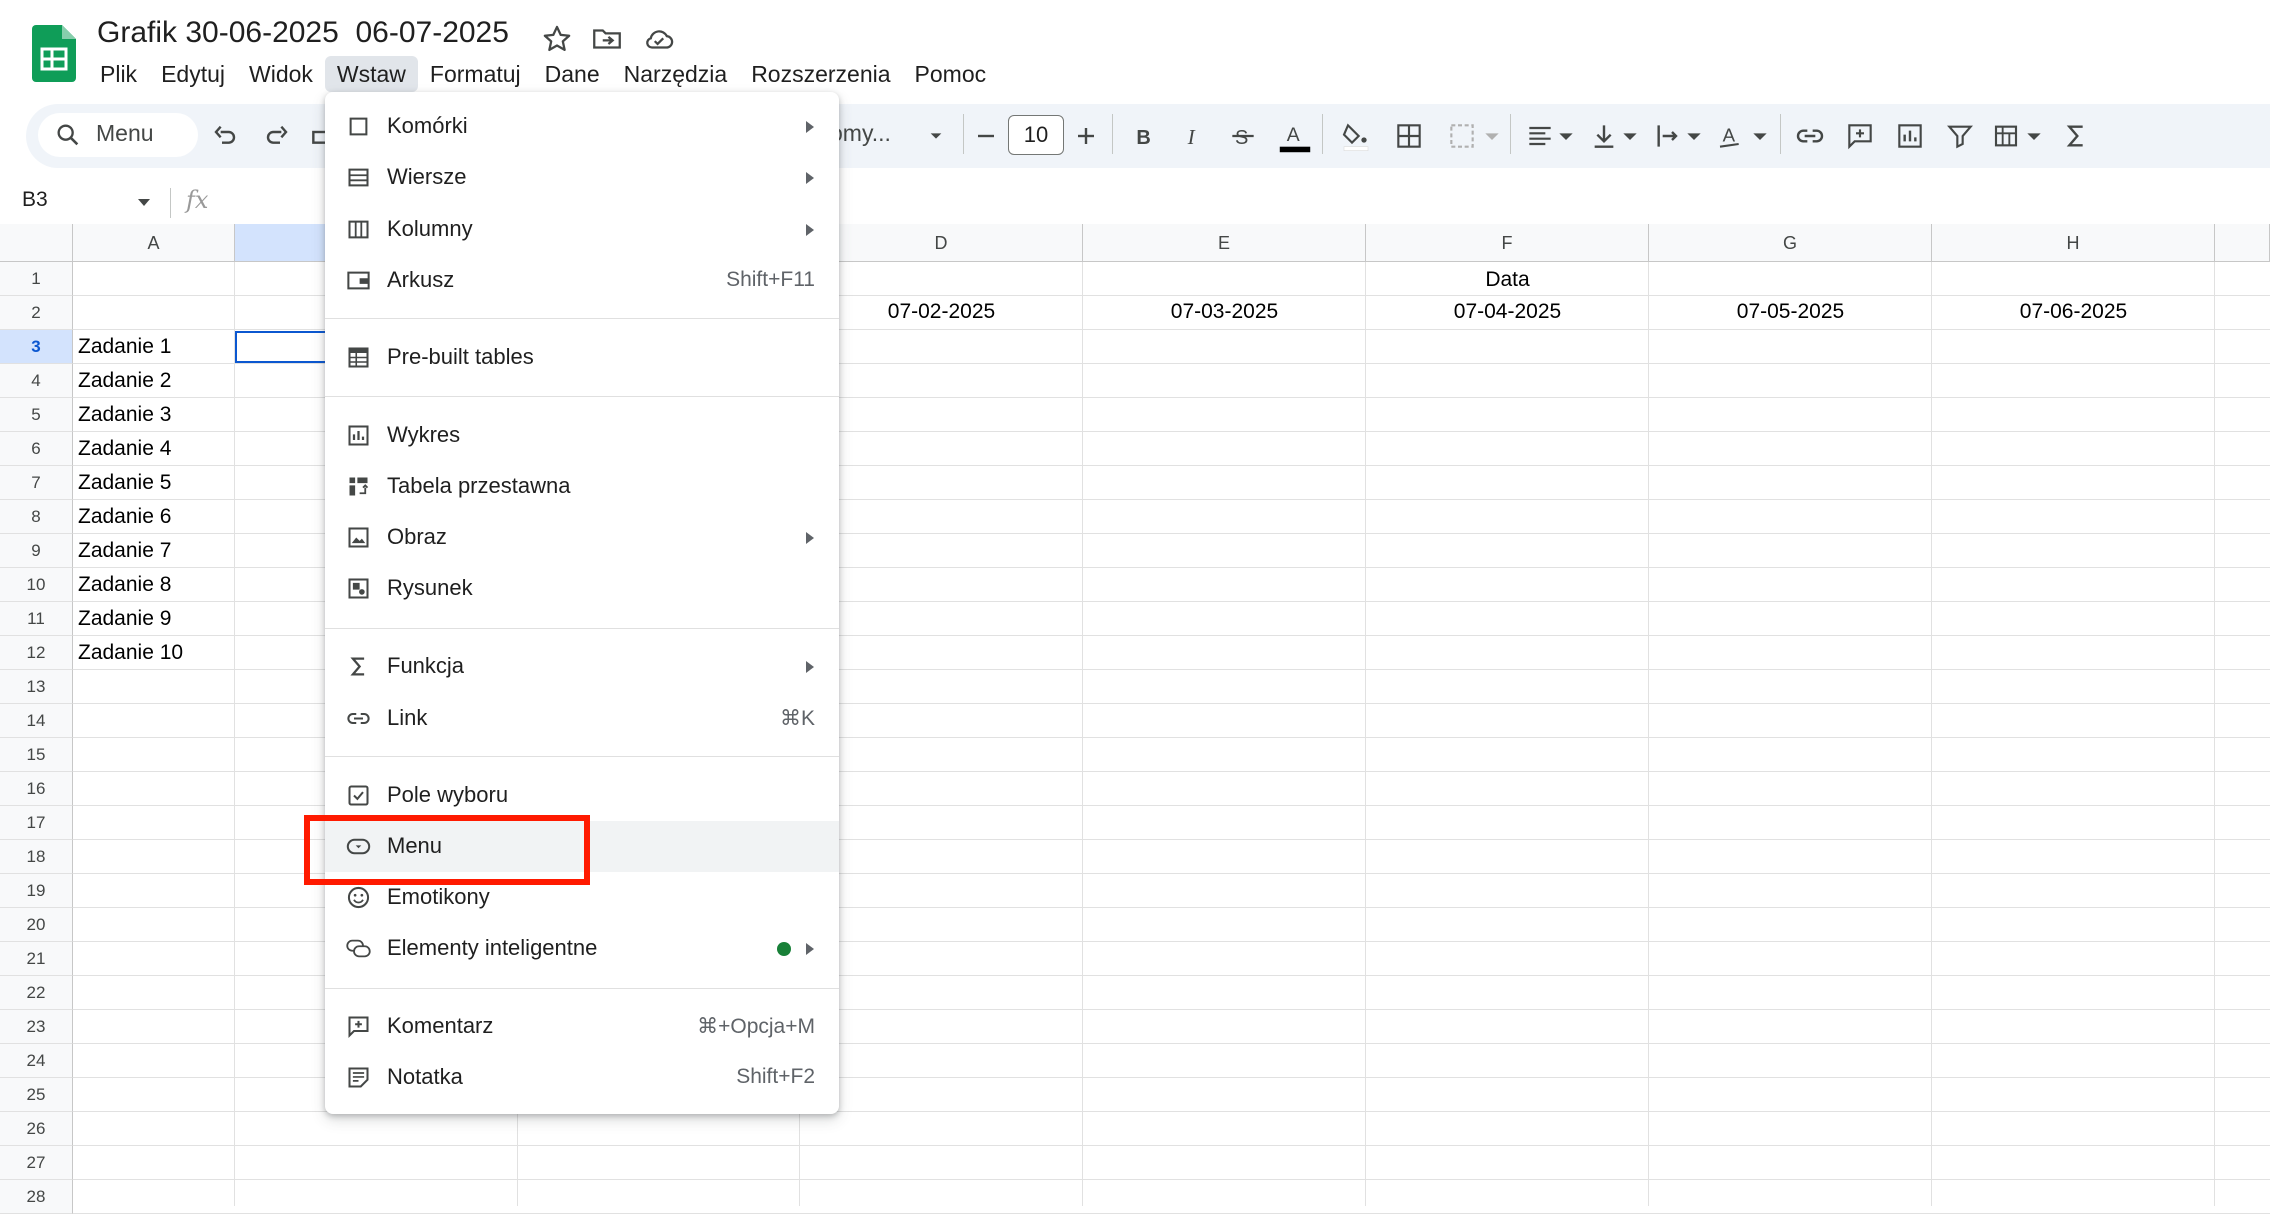  I want to click on cell-date: 07-02-2025, so click(941, 312).